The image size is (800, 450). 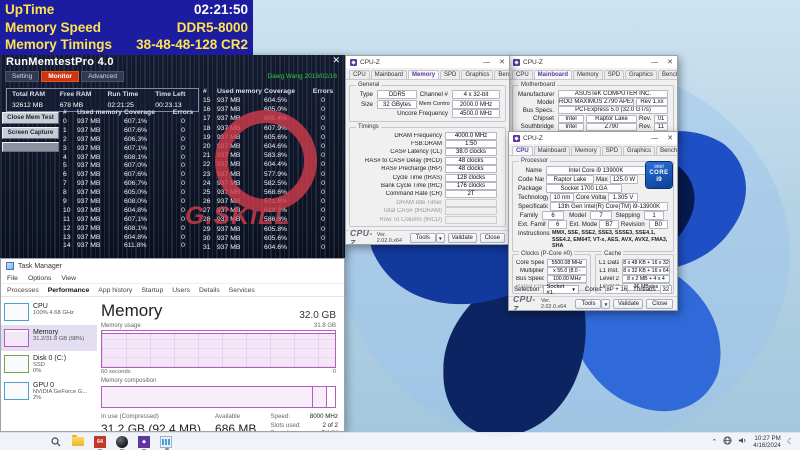 What do you see at coordinates (49, 338) in the screenshot?
I see `sidebar-item-memory: Memory 31.2/31.8 GB (98%)` at bounding box center [49, 338].